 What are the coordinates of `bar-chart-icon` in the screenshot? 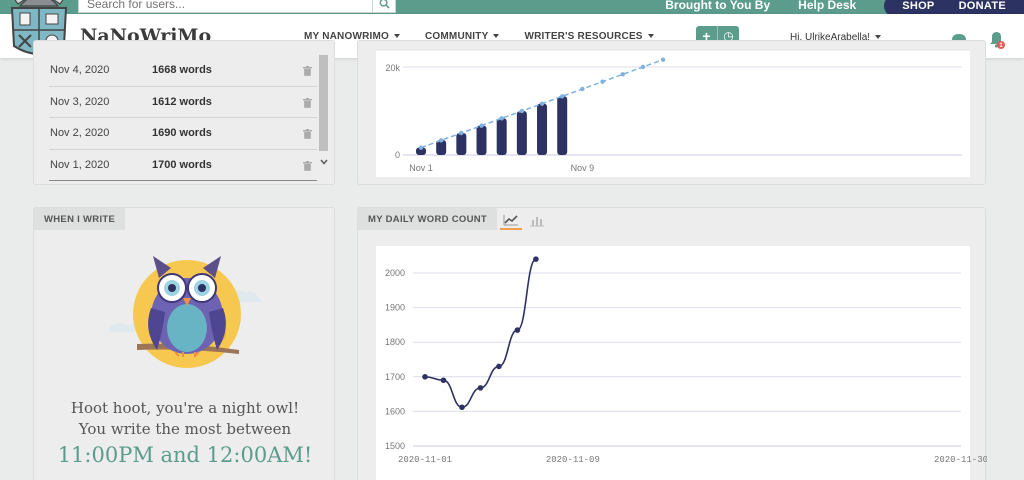 It's located at (537, 222).